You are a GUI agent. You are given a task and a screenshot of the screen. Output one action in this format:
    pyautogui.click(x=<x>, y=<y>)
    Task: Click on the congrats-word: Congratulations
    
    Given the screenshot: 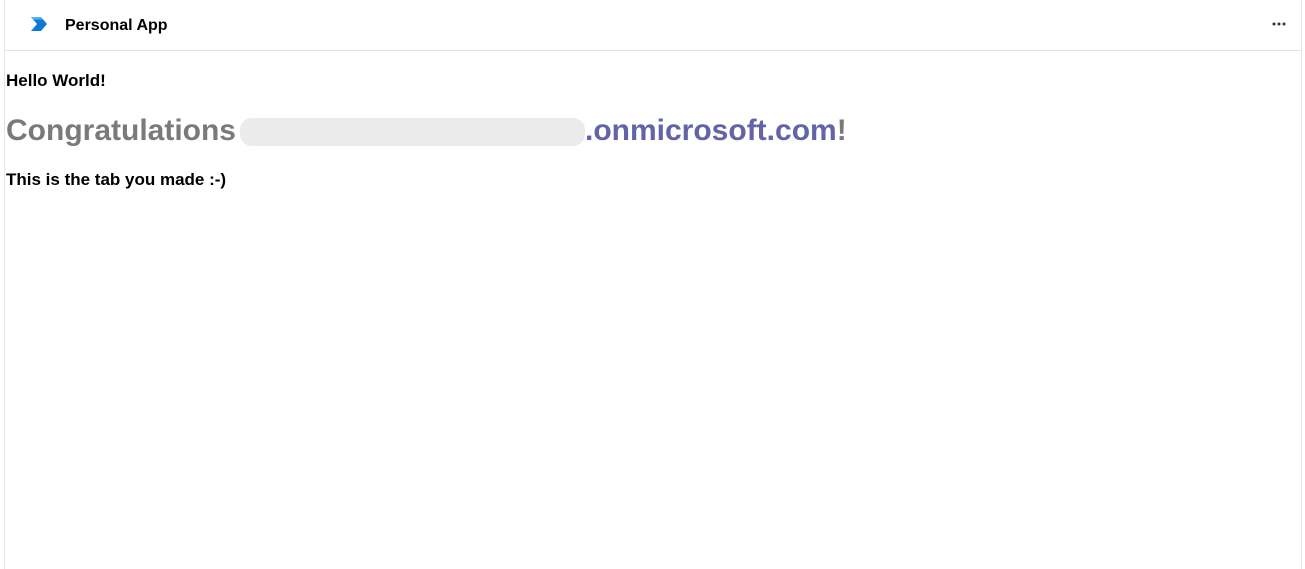 What is the action you would take?
    pyautogui.click(x=121, y=130)
    